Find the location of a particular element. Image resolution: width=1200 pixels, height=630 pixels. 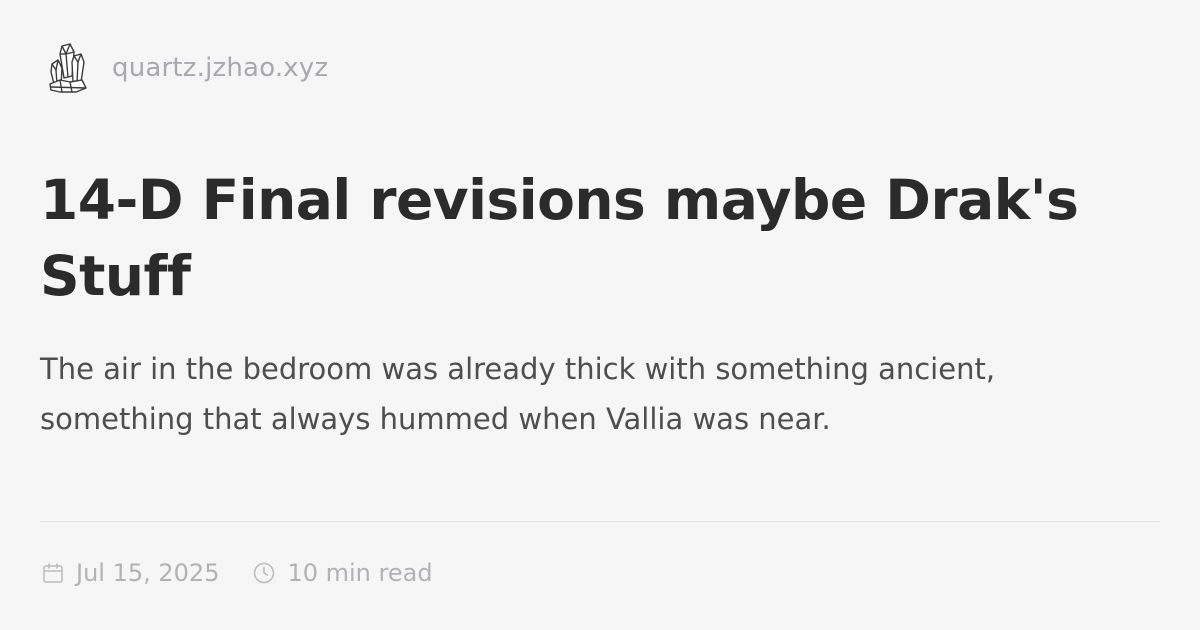

site-header: quartz.jzhao.xyz is located at coordinates (184, 68).